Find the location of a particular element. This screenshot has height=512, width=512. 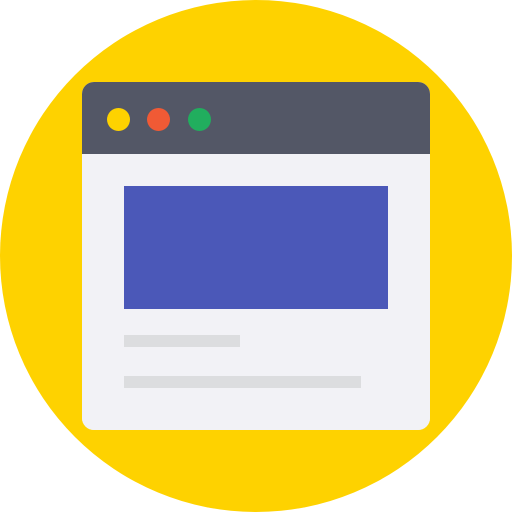

red-dot-icon is located at coordinates (158, 119).